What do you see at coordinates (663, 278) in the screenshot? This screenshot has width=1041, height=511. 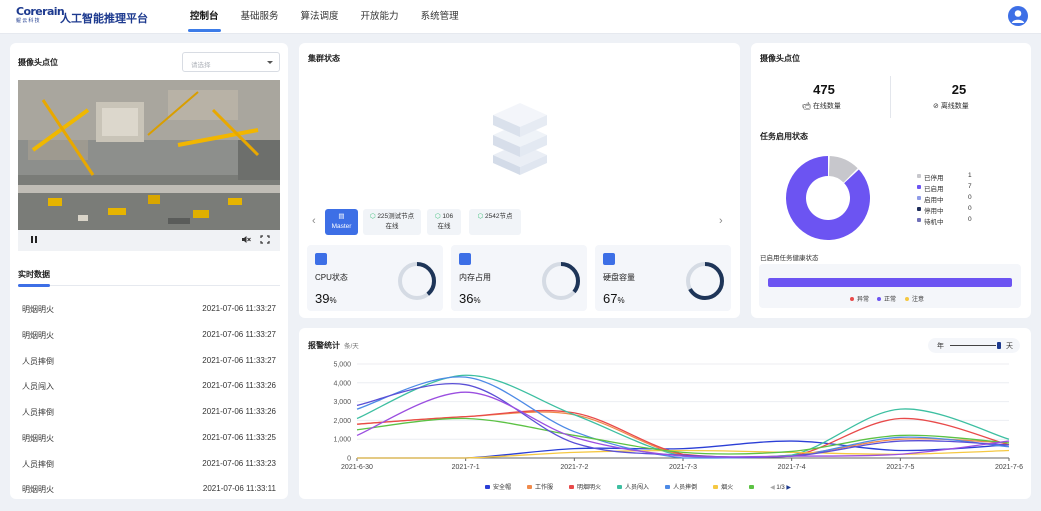 I see `metric-disk: 硬盘容量 67%` at bounding box center [663, 278].